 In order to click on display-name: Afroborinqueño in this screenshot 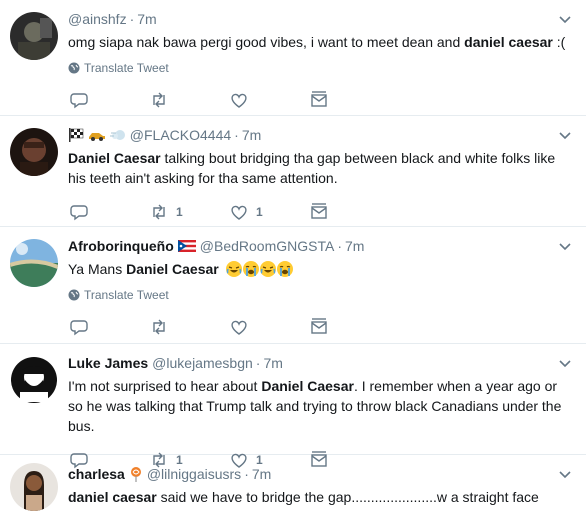, I will do `click(121, 246)`.